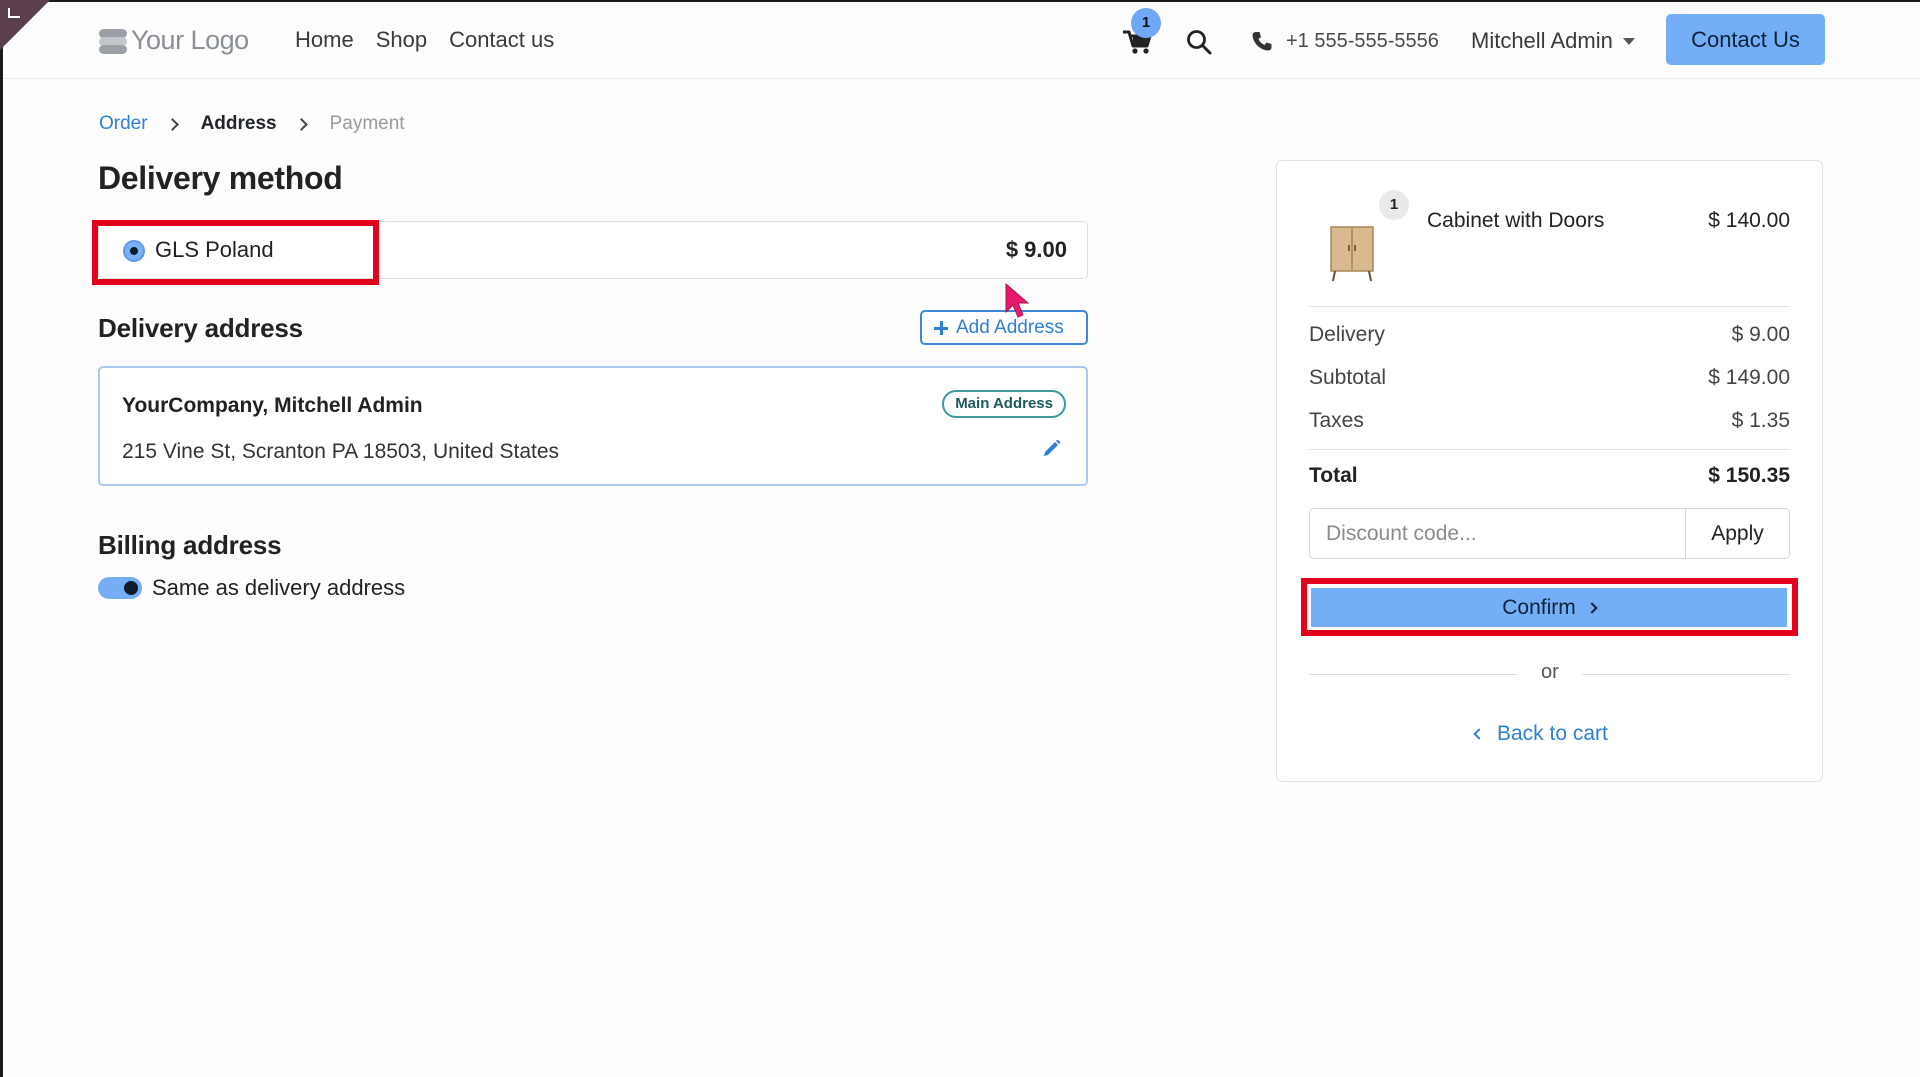 The height and width of the screenshot is (1077, 1920). I want to click on chevron-down-icon, so click(1628, 41).